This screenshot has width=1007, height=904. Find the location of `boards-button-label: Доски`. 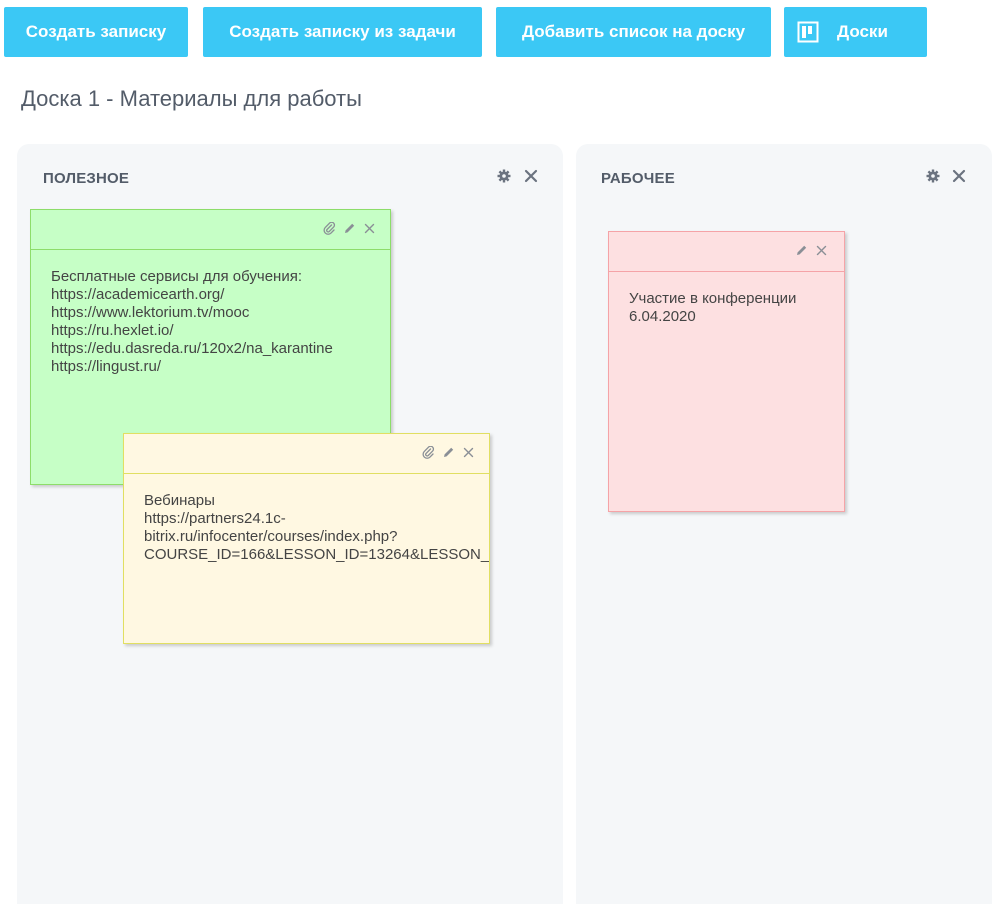

boards-button-label: Доски is located at coordinates (862, 31).